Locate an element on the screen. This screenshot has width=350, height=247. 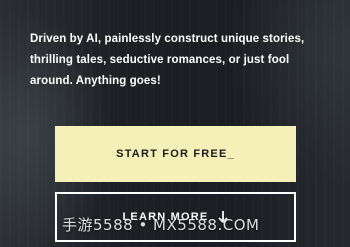
start-for-free-label: START FOR FREE_ is located at coordinates (175, 154).